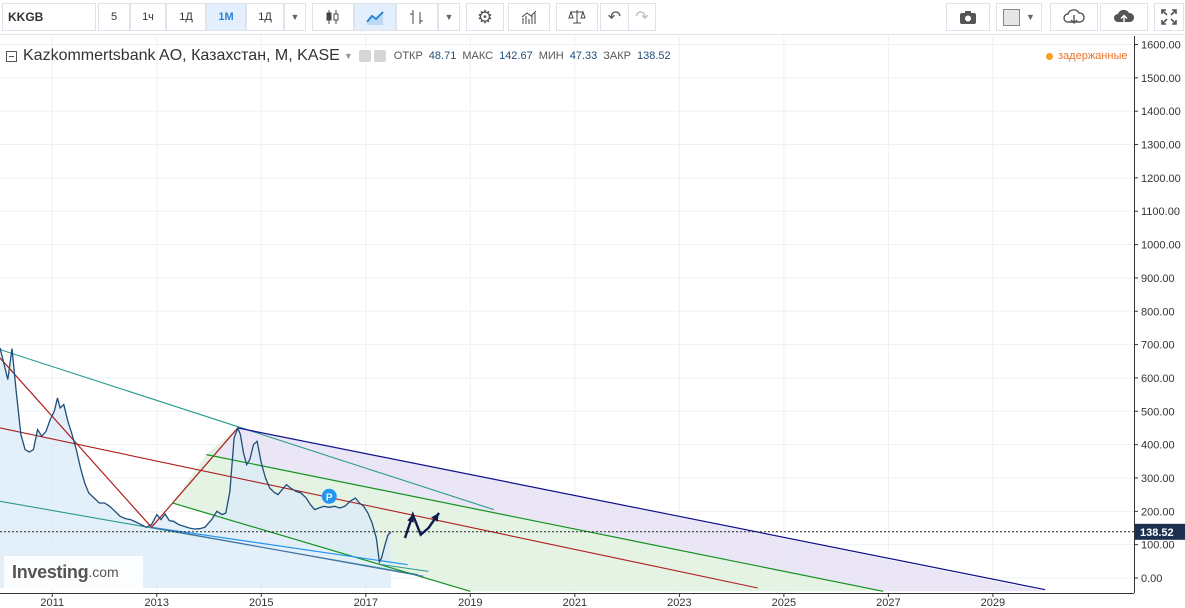 The height and width of the screenshot is (608, 1185). Describe the element at coordinates (329, 497) in the screenshot. I see `event-marker-label: P` at that location.